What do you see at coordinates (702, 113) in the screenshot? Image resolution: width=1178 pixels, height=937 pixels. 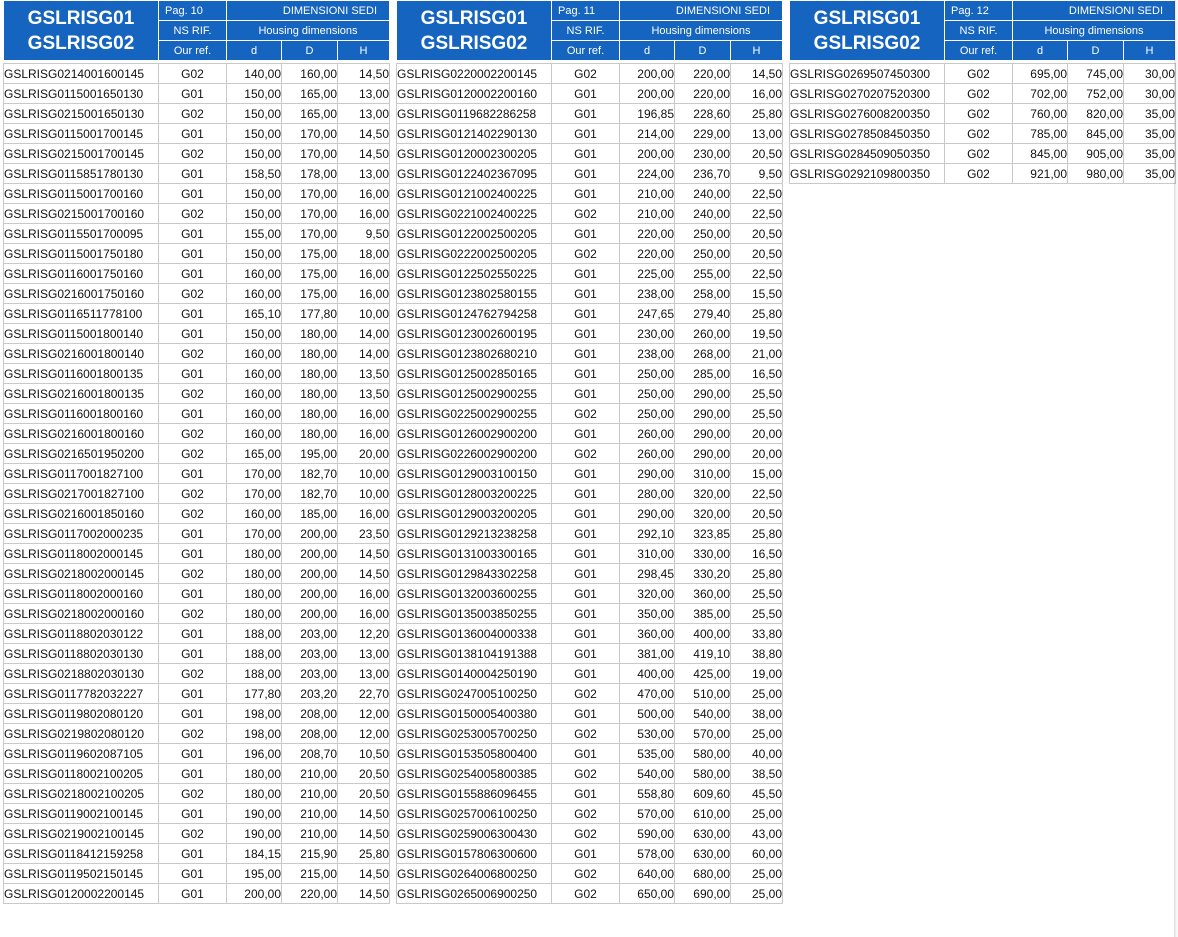 I see `outer-diameter-cell: 228,60` at bounding box center [702, 113].